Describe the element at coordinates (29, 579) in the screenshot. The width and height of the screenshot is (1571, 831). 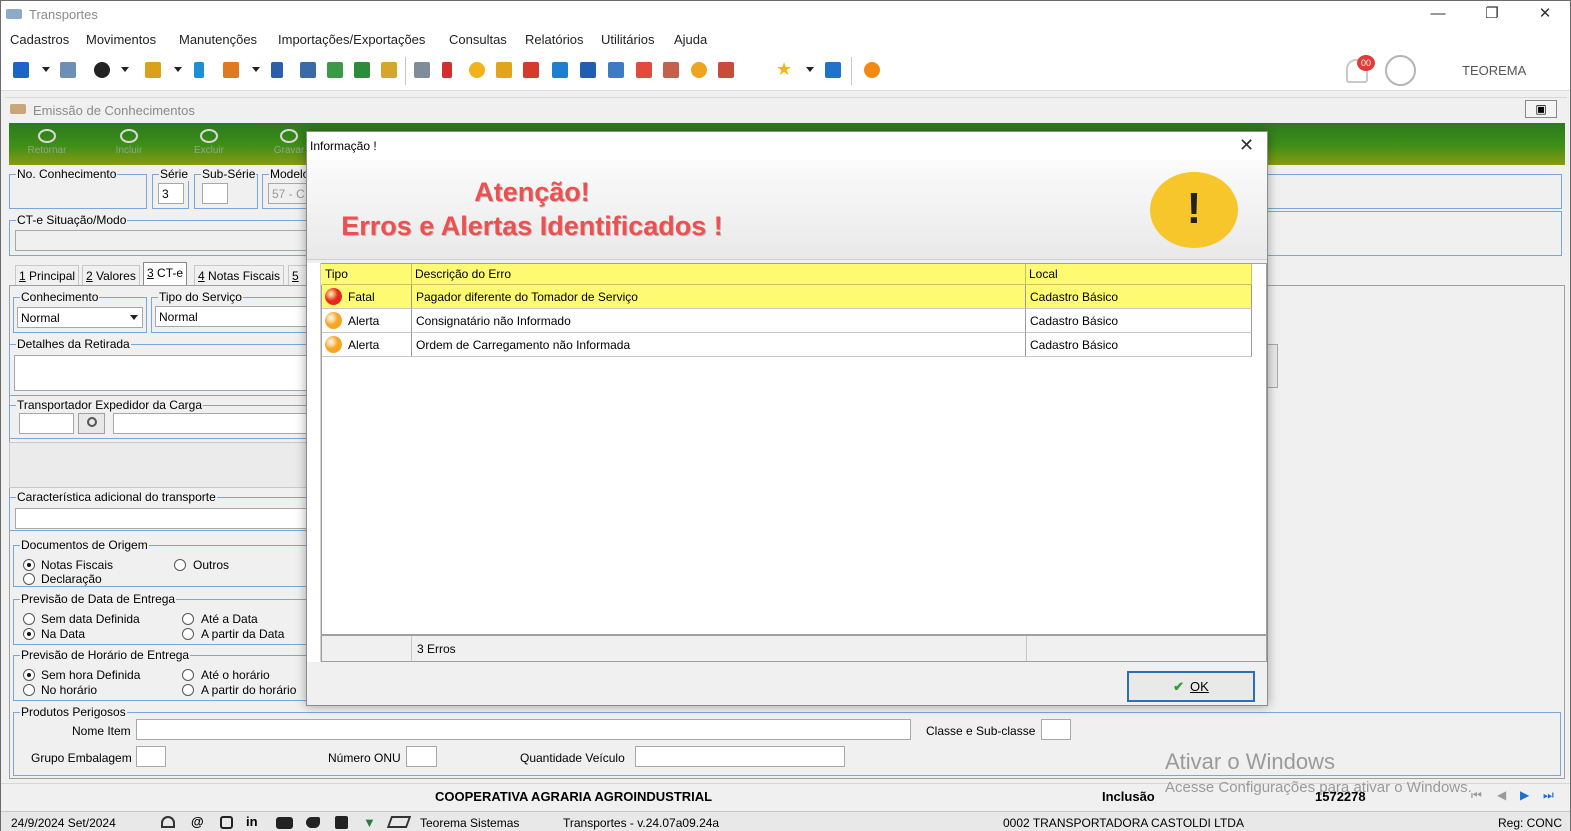
I see `doc-declaracao-radio` at that location.